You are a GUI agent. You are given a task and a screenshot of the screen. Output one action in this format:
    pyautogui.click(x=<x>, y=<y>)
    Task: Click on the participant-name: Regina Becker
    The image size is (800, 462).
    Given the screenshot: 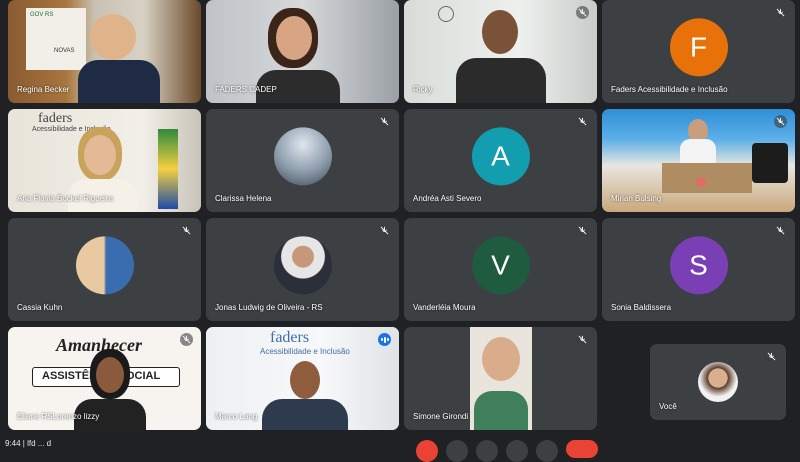 What is the action you would take?
    pyautogui.click(x=43, y=89)
    